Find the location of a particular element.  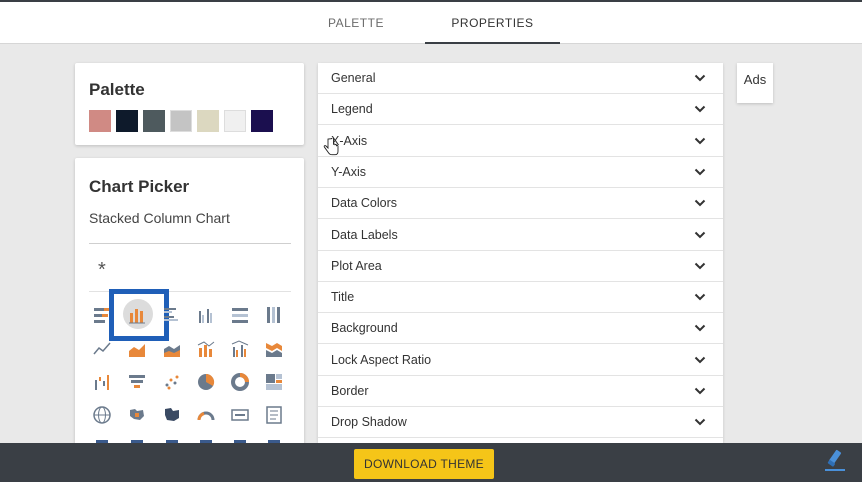

download-theme-button: DOWNLOAD THEME is located at coordinates (424, 464).